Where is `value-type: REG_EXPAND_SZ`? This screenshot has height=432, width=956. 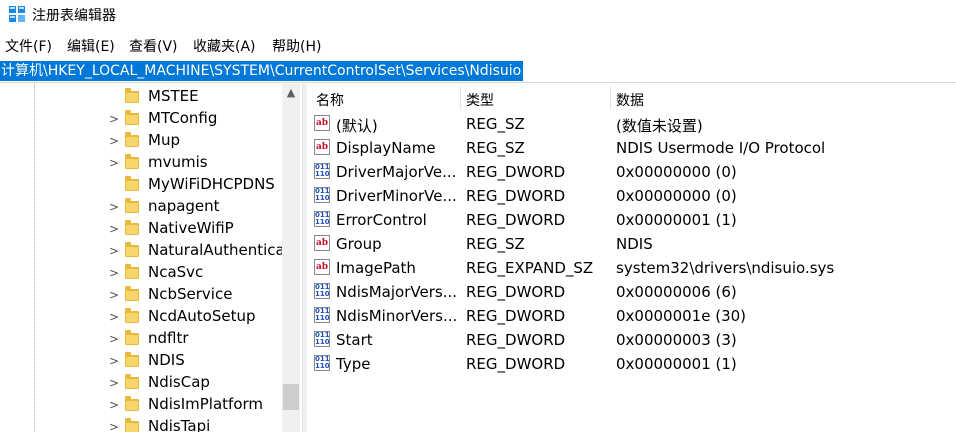
value-type: REG_EXPAND_SZ is located at coordinates (530, 268).